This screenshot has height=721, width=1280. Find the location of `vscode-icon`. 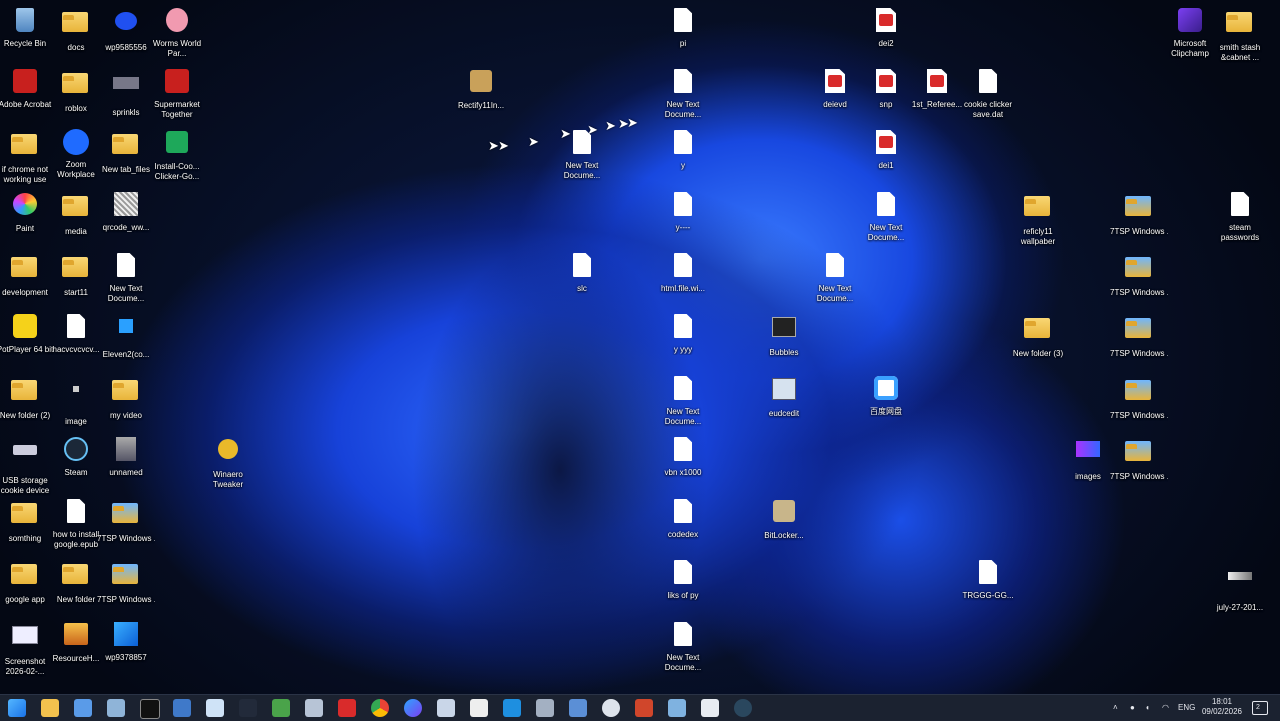

vscode-icon is located at coordinates (512, 708).